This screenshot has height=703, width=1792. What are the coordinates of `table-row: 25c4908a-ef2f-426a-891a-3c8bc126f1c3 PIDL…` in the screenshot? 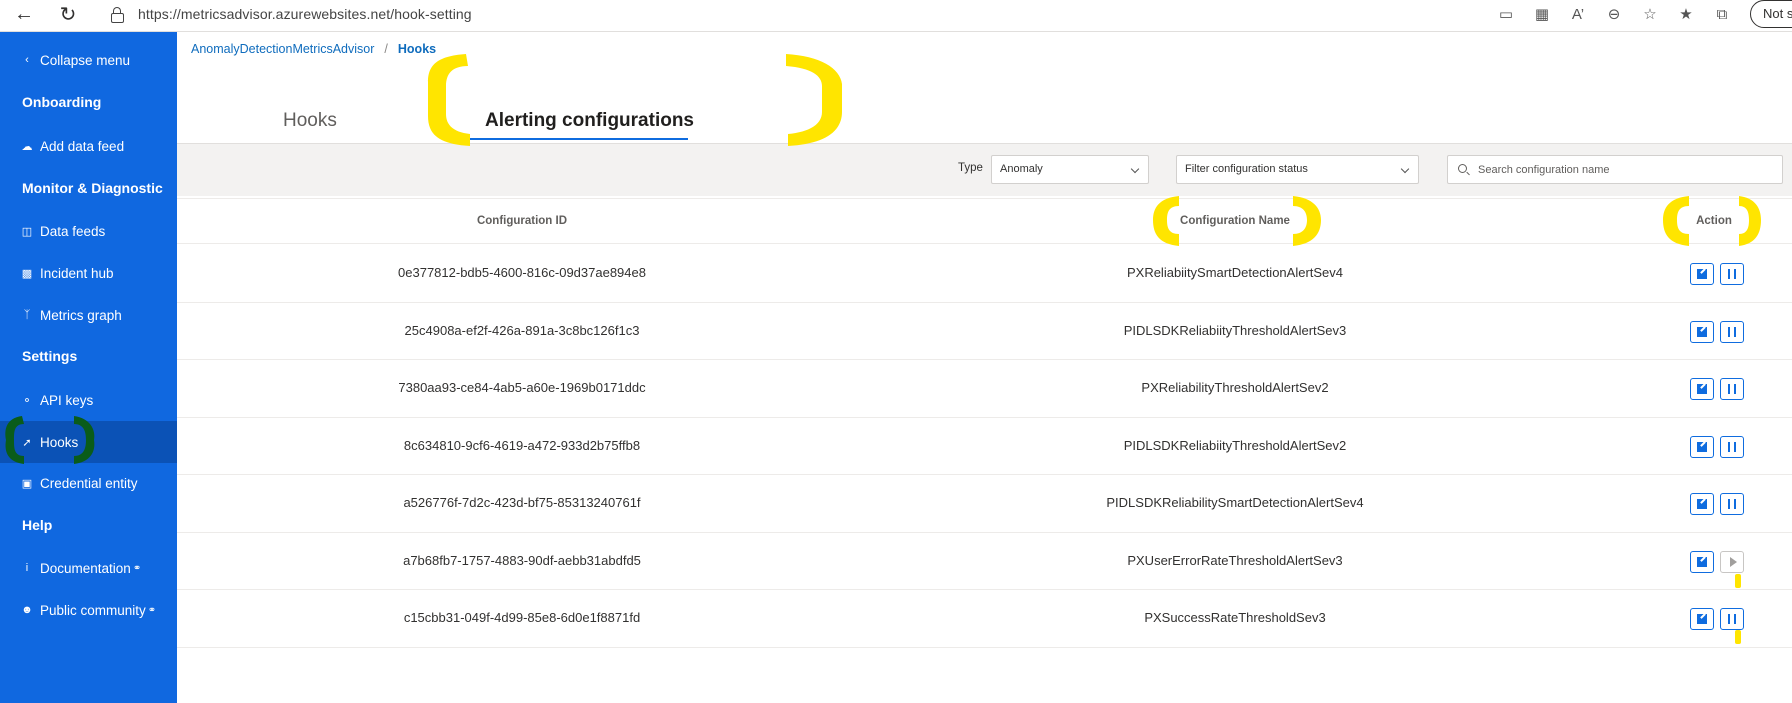 It's located at (984, 331).